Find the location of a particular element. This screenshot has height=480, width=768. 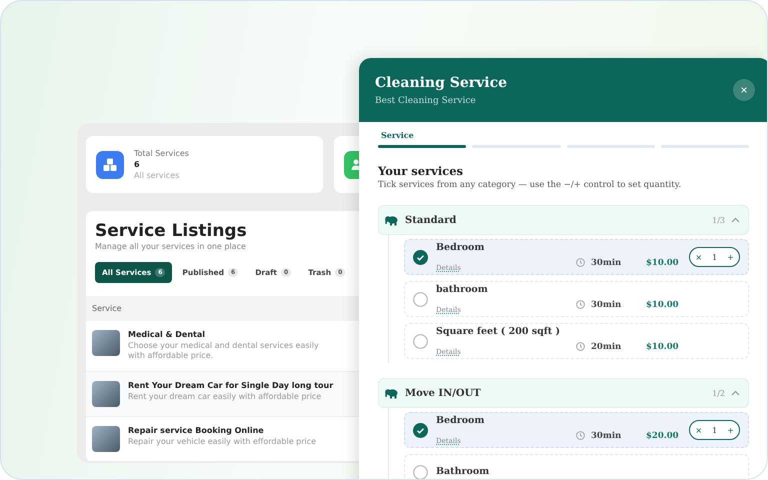

section-heading: Your services is located at coordinates (421, 171).